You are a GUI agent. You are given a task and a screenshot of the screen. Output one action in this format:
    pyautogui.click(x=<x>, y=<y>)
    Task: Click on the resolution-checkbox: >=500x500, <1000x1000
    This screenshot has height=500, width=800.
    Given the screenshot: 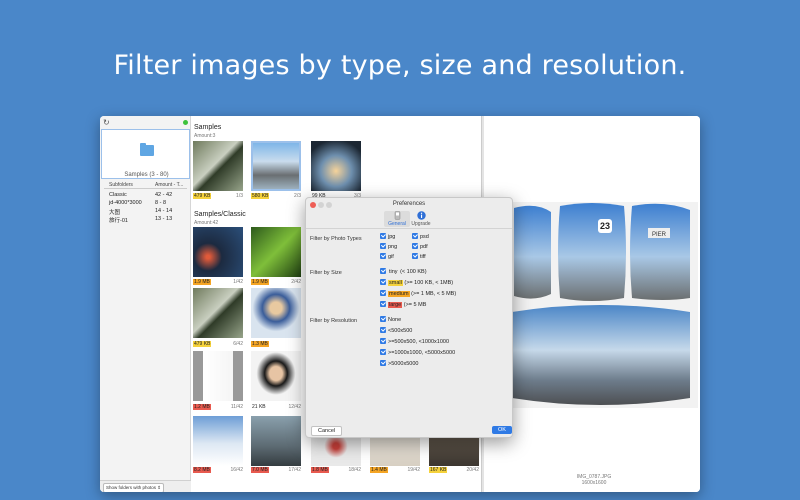 What is the action you would take?
    pyautogui.click(x=414, y=341)
    